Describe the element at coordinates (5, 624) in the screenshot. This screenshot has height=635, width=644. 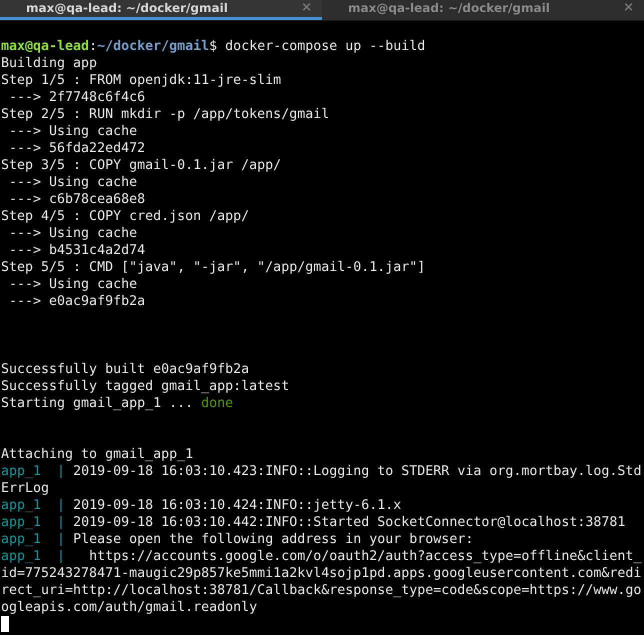
I see `terminal-cursor` at that location.